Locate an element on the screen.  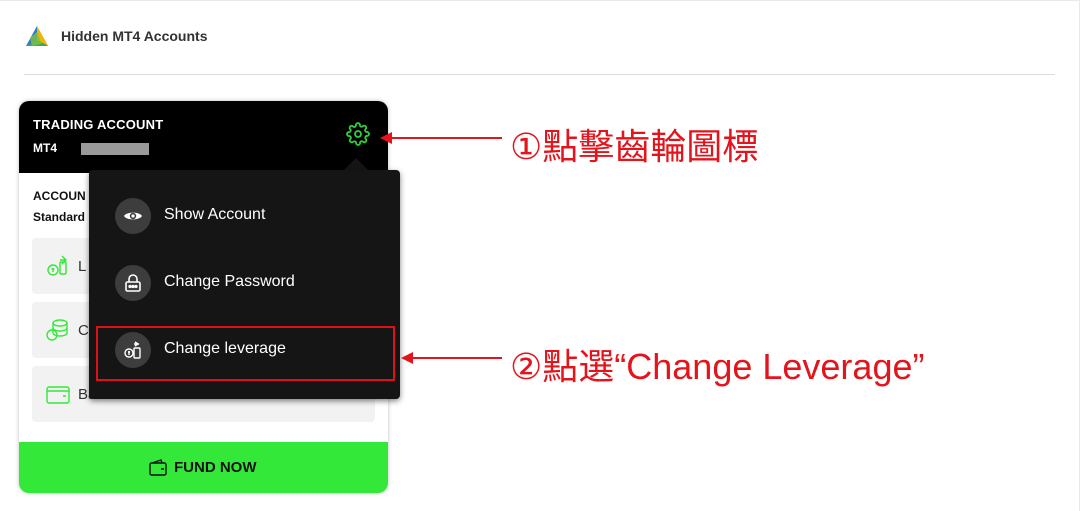
stat-leverage-label: L is located at coordinates (82, 266).